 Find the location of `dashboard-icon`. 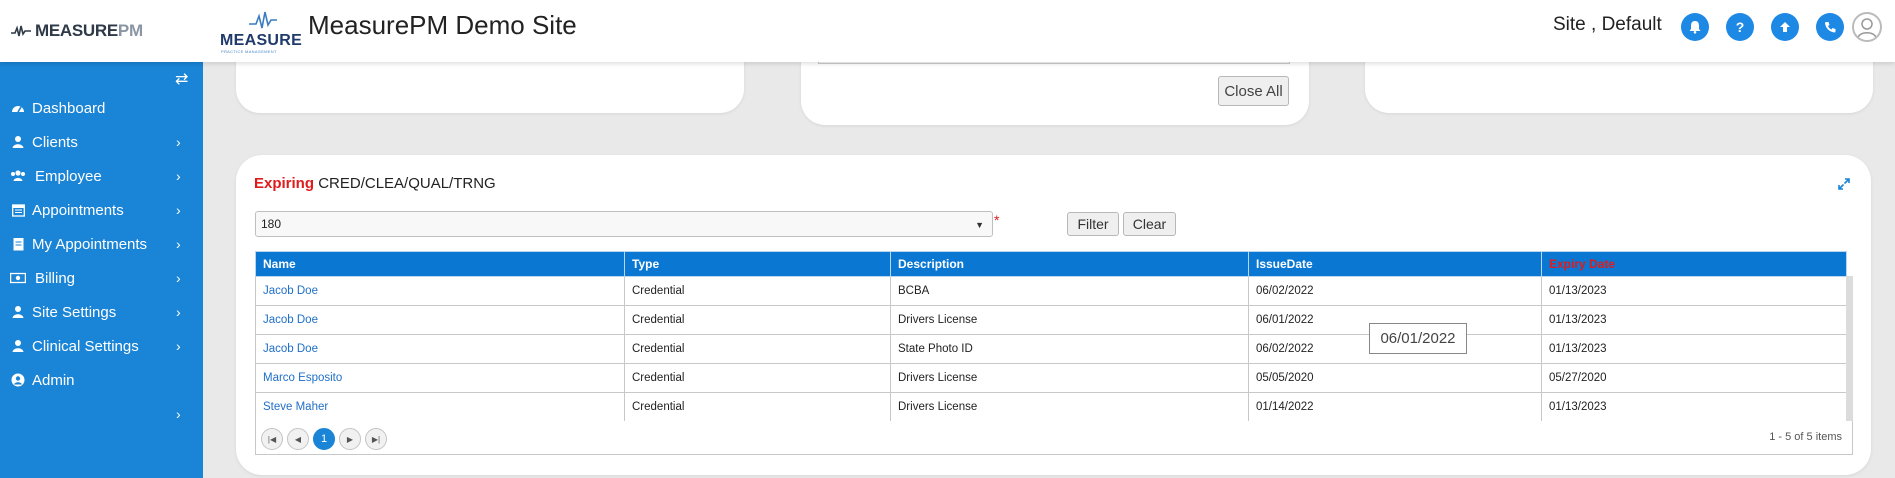

dashboard-icon is located at coordinates (18, 108).